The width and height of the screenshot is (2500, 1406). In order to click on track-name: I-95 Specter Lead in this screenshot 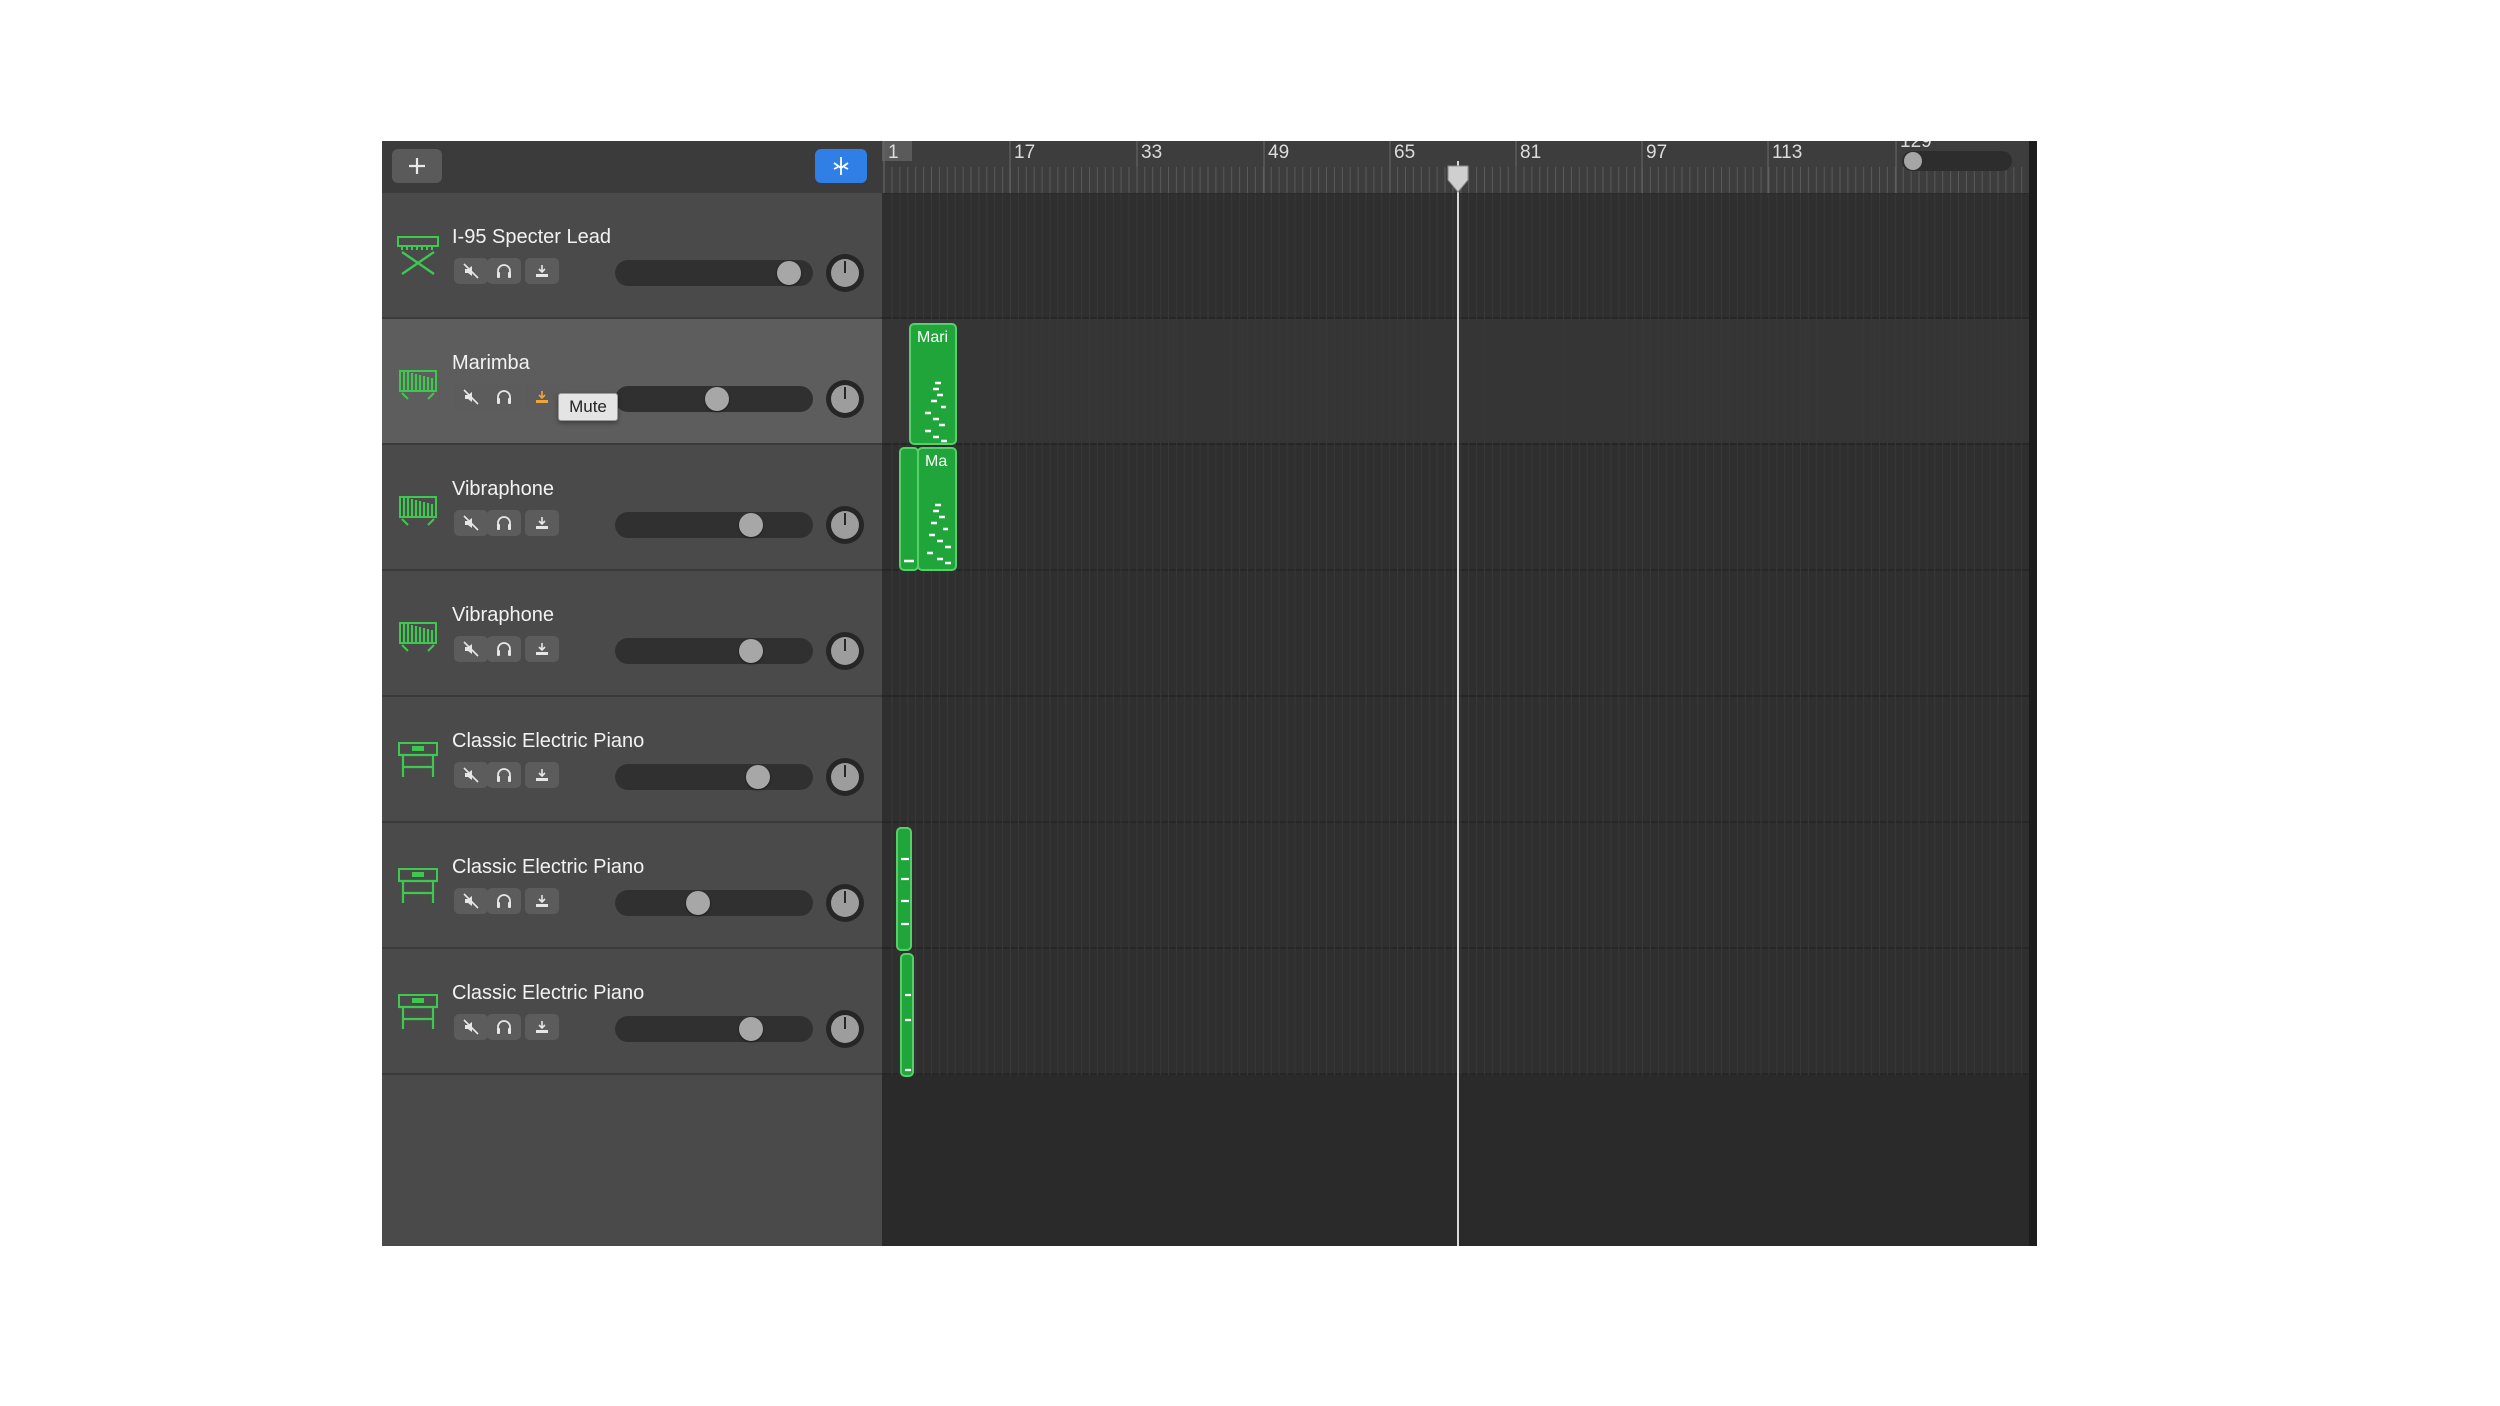, I will do `click(531, 237)`.